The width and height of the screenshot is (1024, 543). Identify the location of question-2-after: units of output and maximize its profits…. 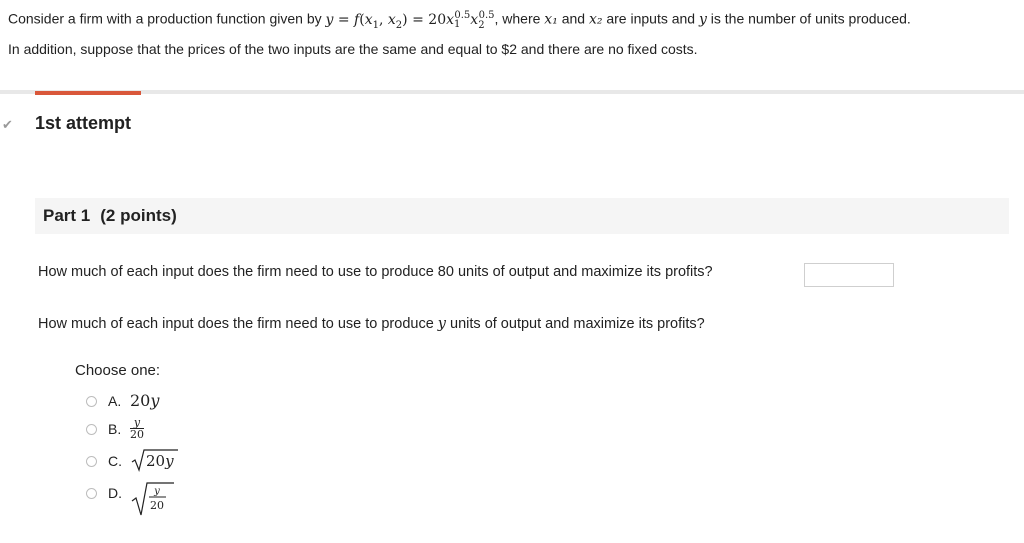
(577, 324).